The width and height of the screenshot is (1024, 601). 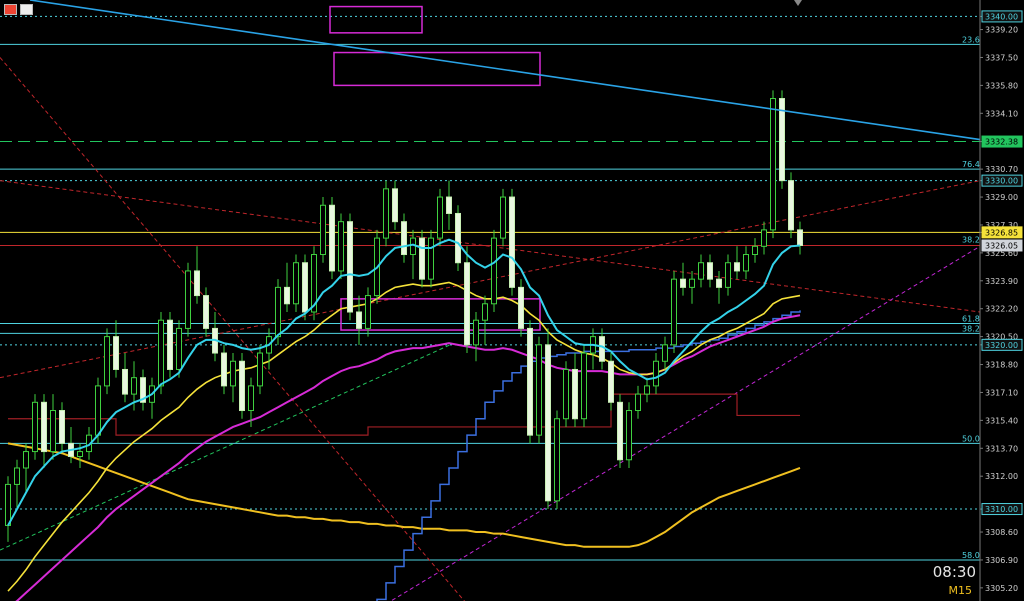 I want to click on price-tag-label-0: 3340.00, so click(x=1001, y=16).